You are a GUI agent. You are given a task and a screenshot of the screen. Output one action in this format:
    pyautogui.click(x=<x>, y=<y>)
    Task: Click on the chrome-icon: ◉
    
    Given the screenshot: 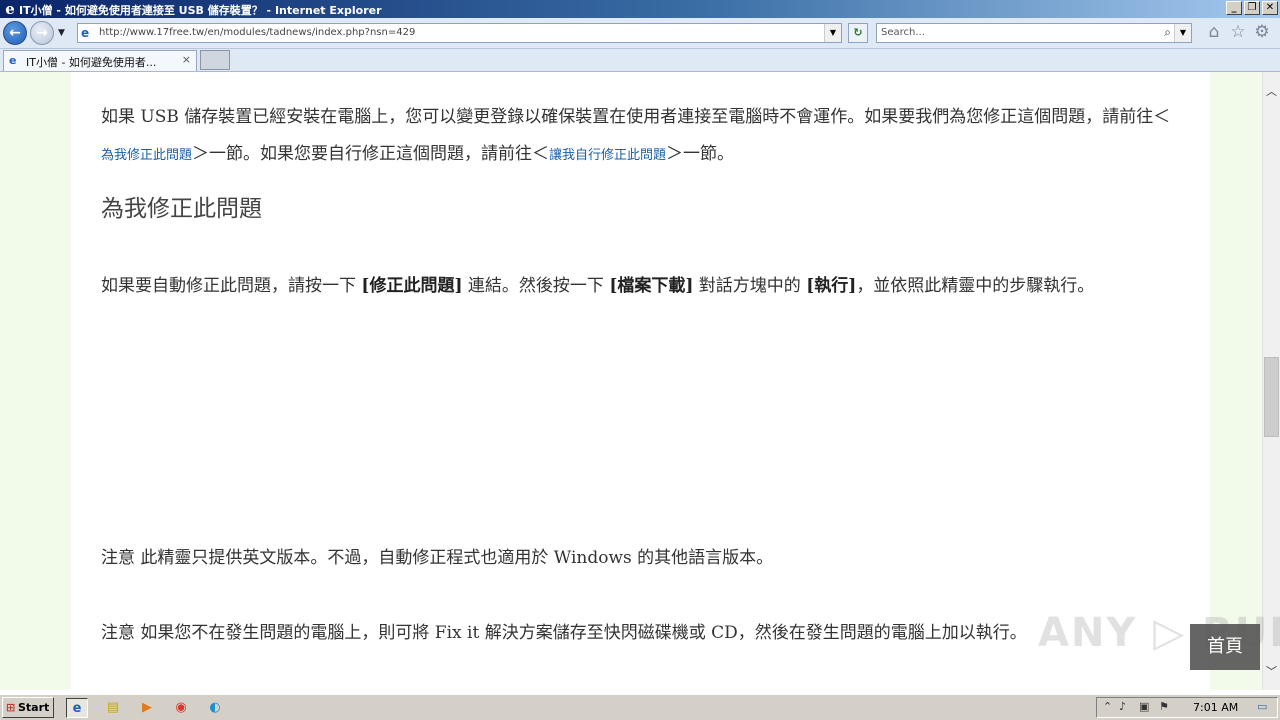 What is the action you would take?
    pyautogui.click(x=181, y=708)
    